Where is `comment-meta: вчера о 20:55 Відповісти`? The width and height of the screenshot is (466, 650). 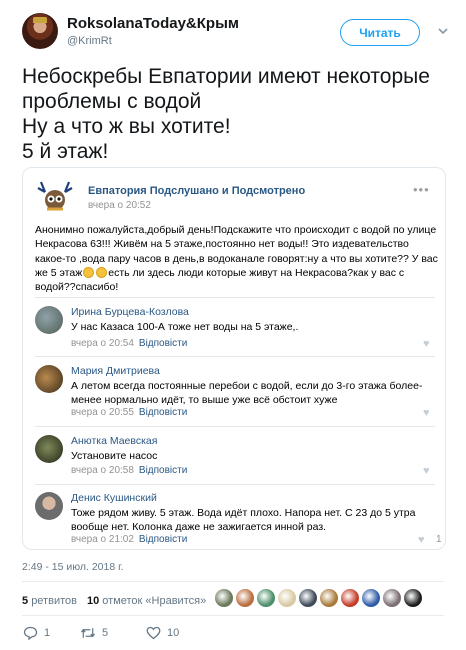 comment-meta: вчера о 20:55 Відповісти is located at coordinates (129, 412).